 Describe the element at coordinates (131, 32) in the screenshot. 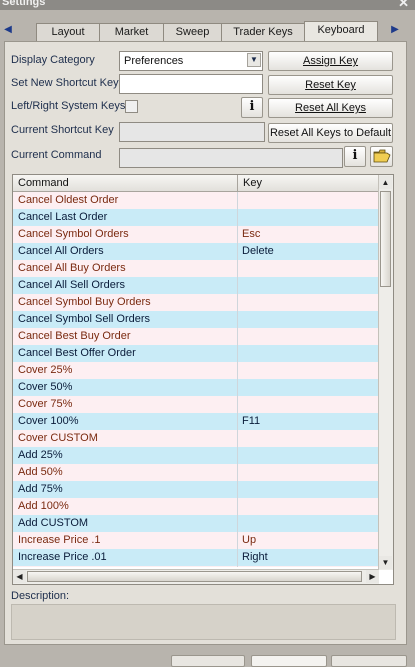

I see `tab-market: Market` at that location.